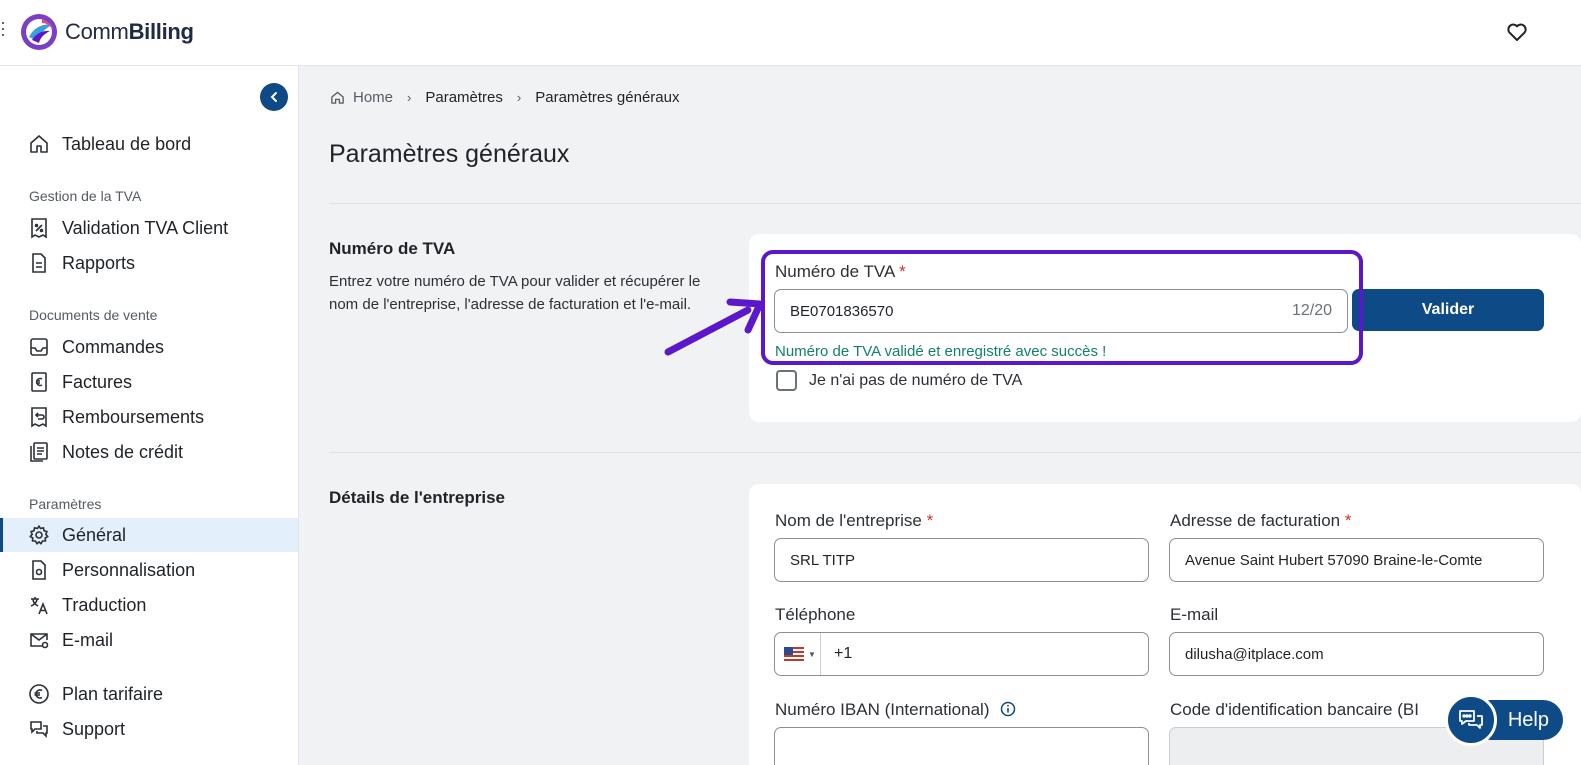  I want to click on sidebar-item-support: Support, so click(149, 729).